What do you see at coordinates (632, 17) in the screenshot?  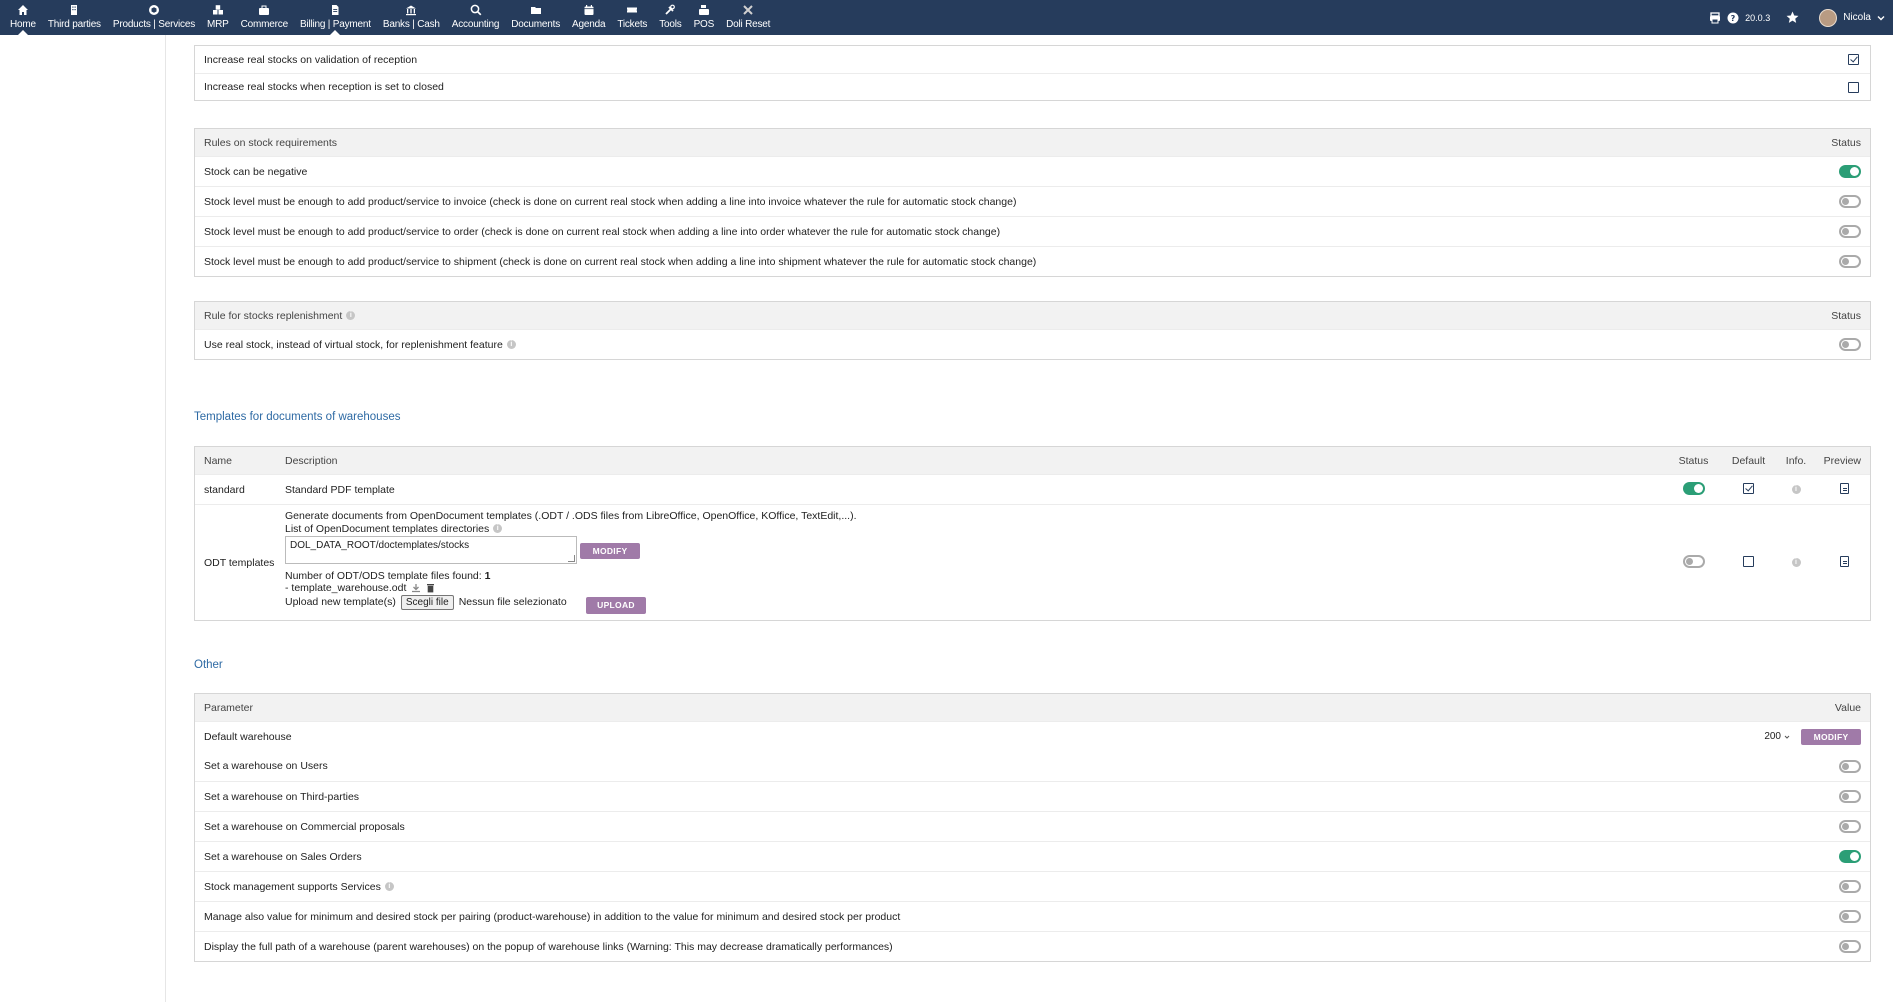 I see `menu-item-tickets: Tickets` at bounding box center [632, 17].